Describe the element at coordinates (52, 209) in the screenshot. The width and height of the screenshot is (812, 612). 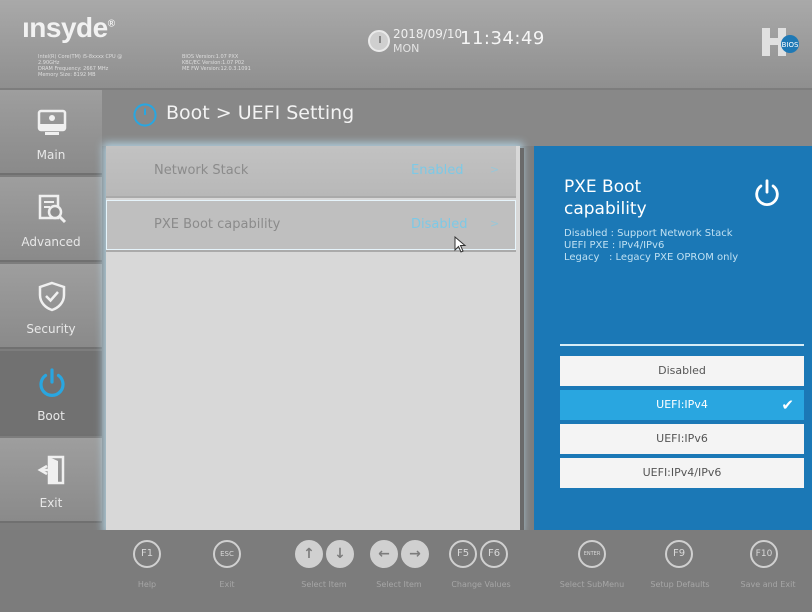
I see `magnifier-icon` at that location.